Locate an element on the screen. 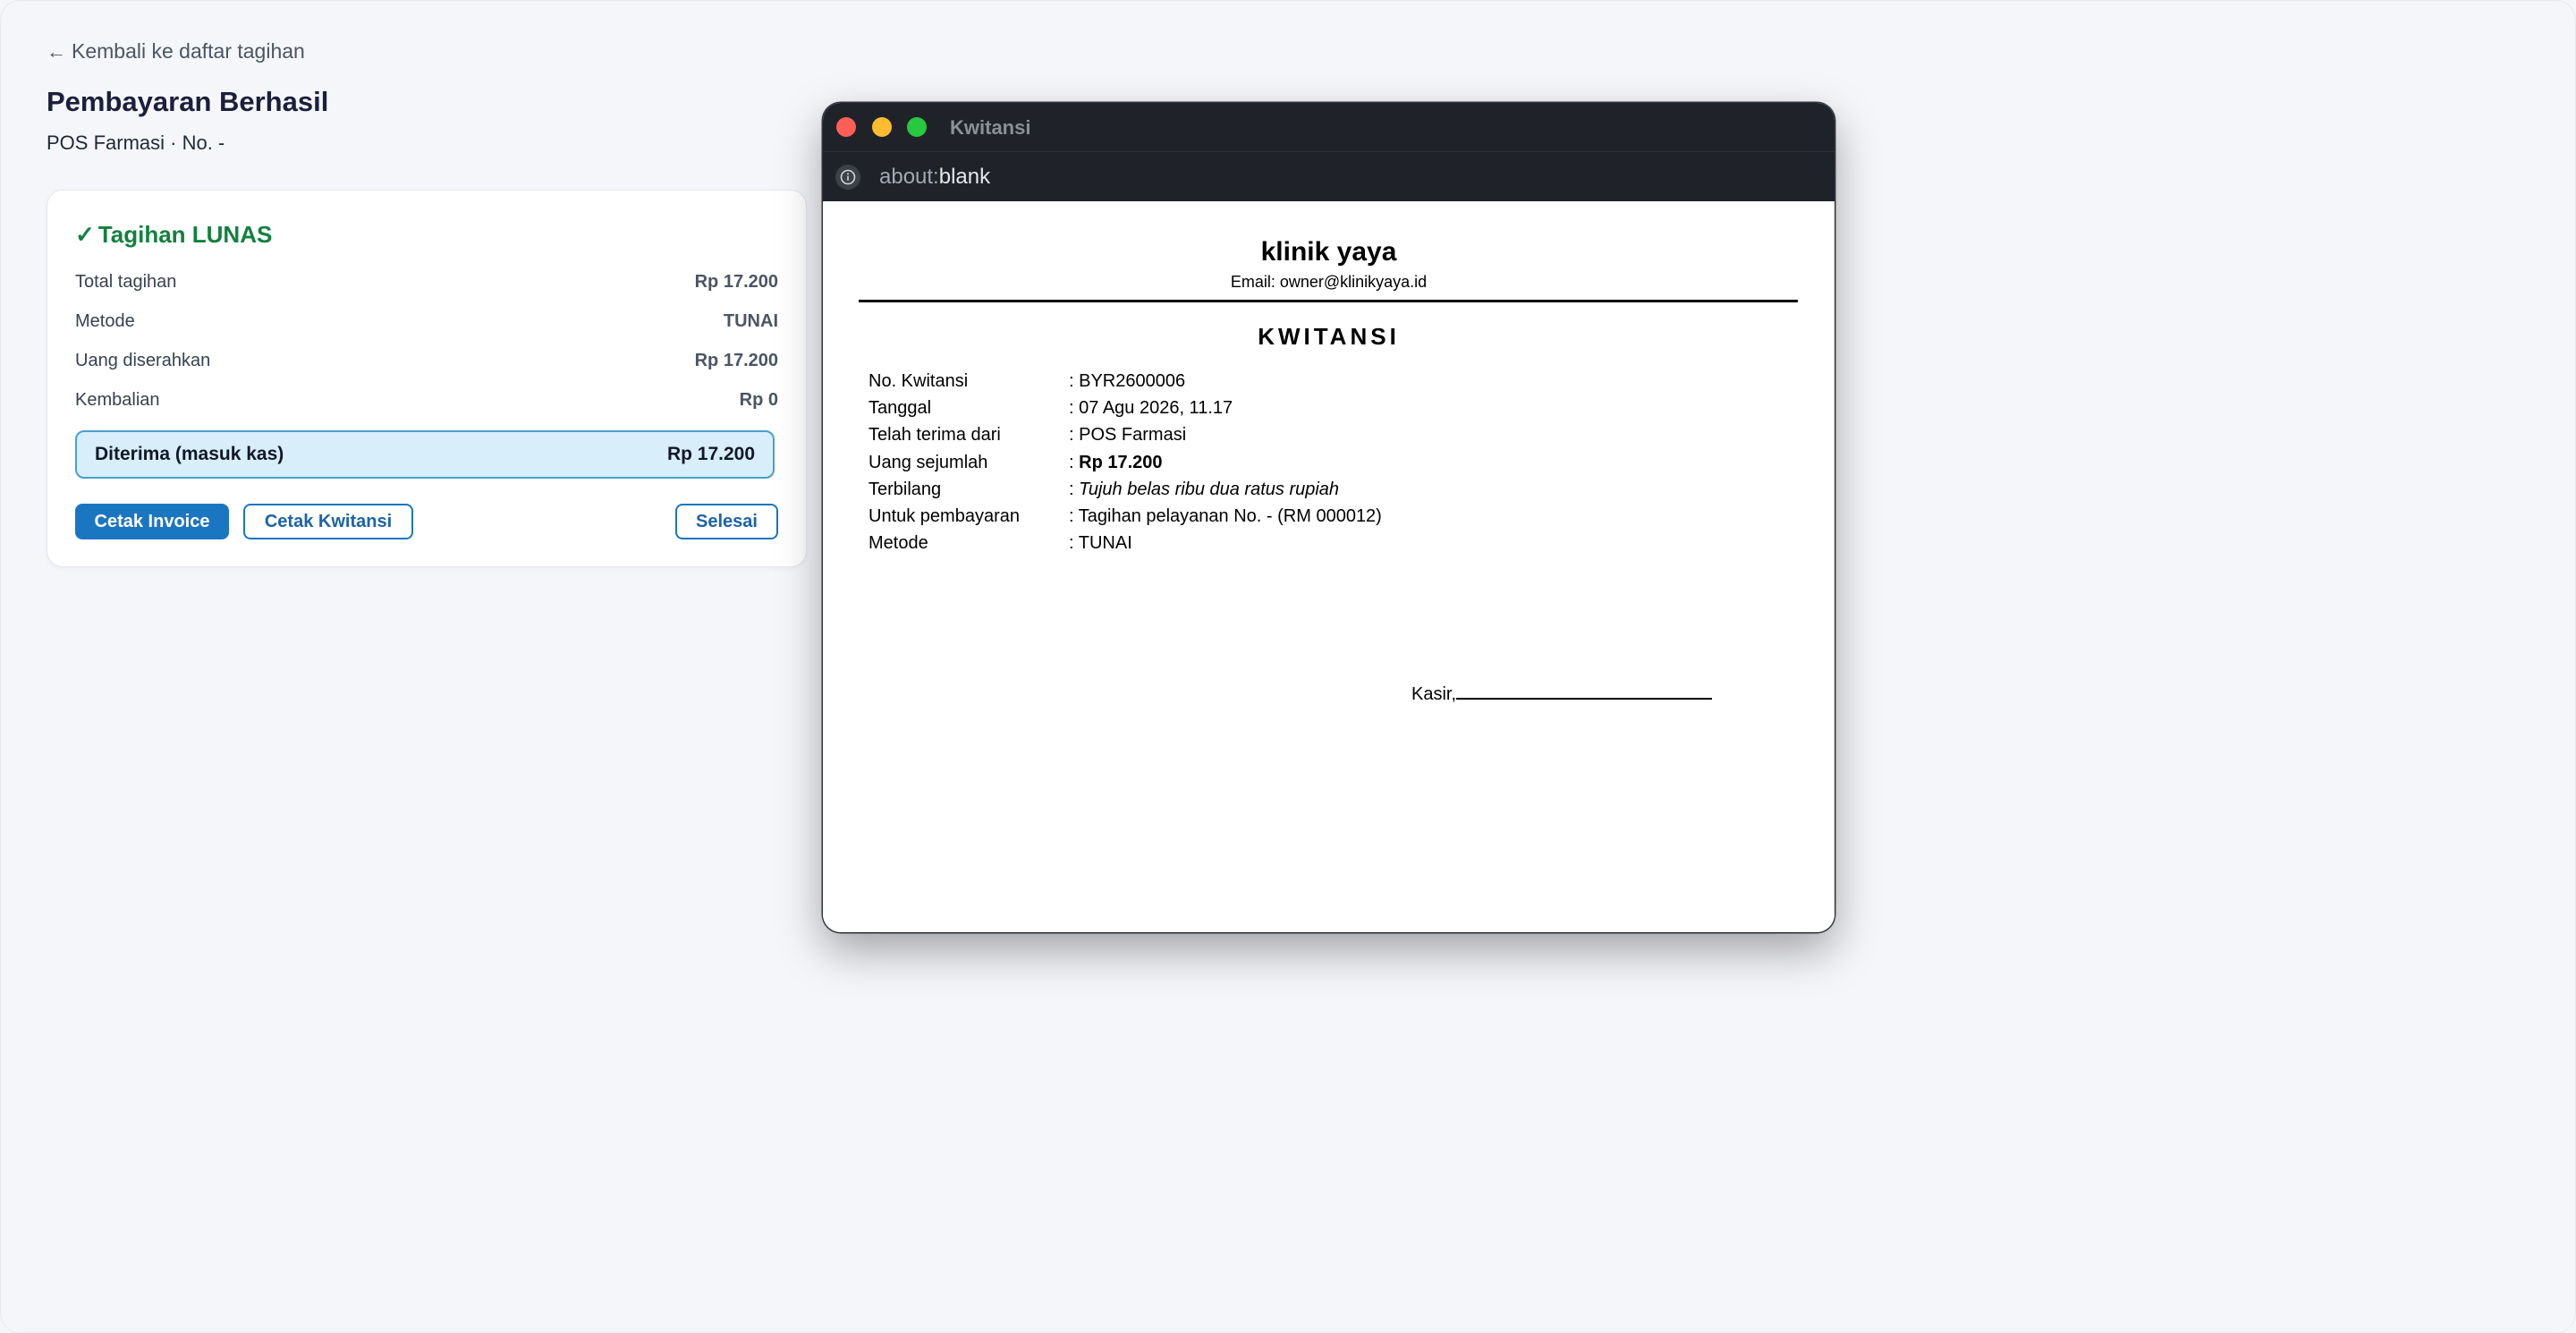  summary-row-total: Total tagihan Rp 17.200 is located at coordinates (426, 282).